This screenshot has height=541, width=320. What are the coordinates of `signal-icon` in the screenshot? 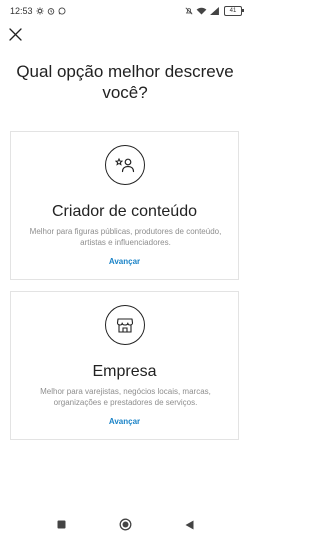 It's located at (214, 11).